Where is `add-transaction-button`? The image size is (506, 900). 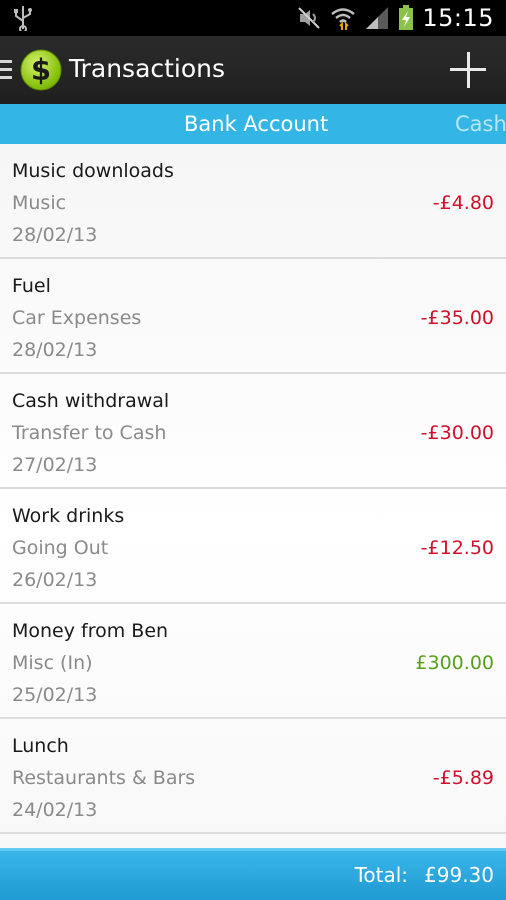 add-transaction-button is located at coordinates (468, 70).